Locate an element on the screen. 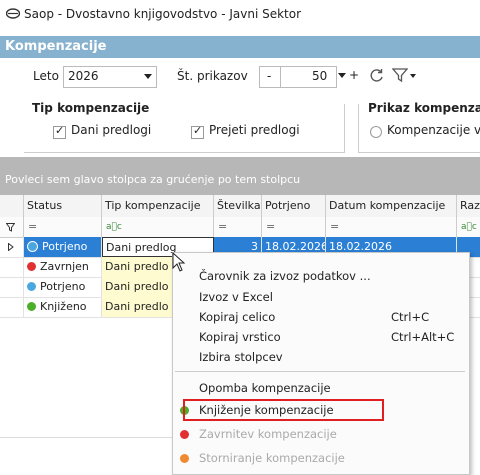 The height and width of the screenshot is (475, 480). toolbar: Leto 2026 Št. prikazov - 50 + is located at coordinates (240, 77).